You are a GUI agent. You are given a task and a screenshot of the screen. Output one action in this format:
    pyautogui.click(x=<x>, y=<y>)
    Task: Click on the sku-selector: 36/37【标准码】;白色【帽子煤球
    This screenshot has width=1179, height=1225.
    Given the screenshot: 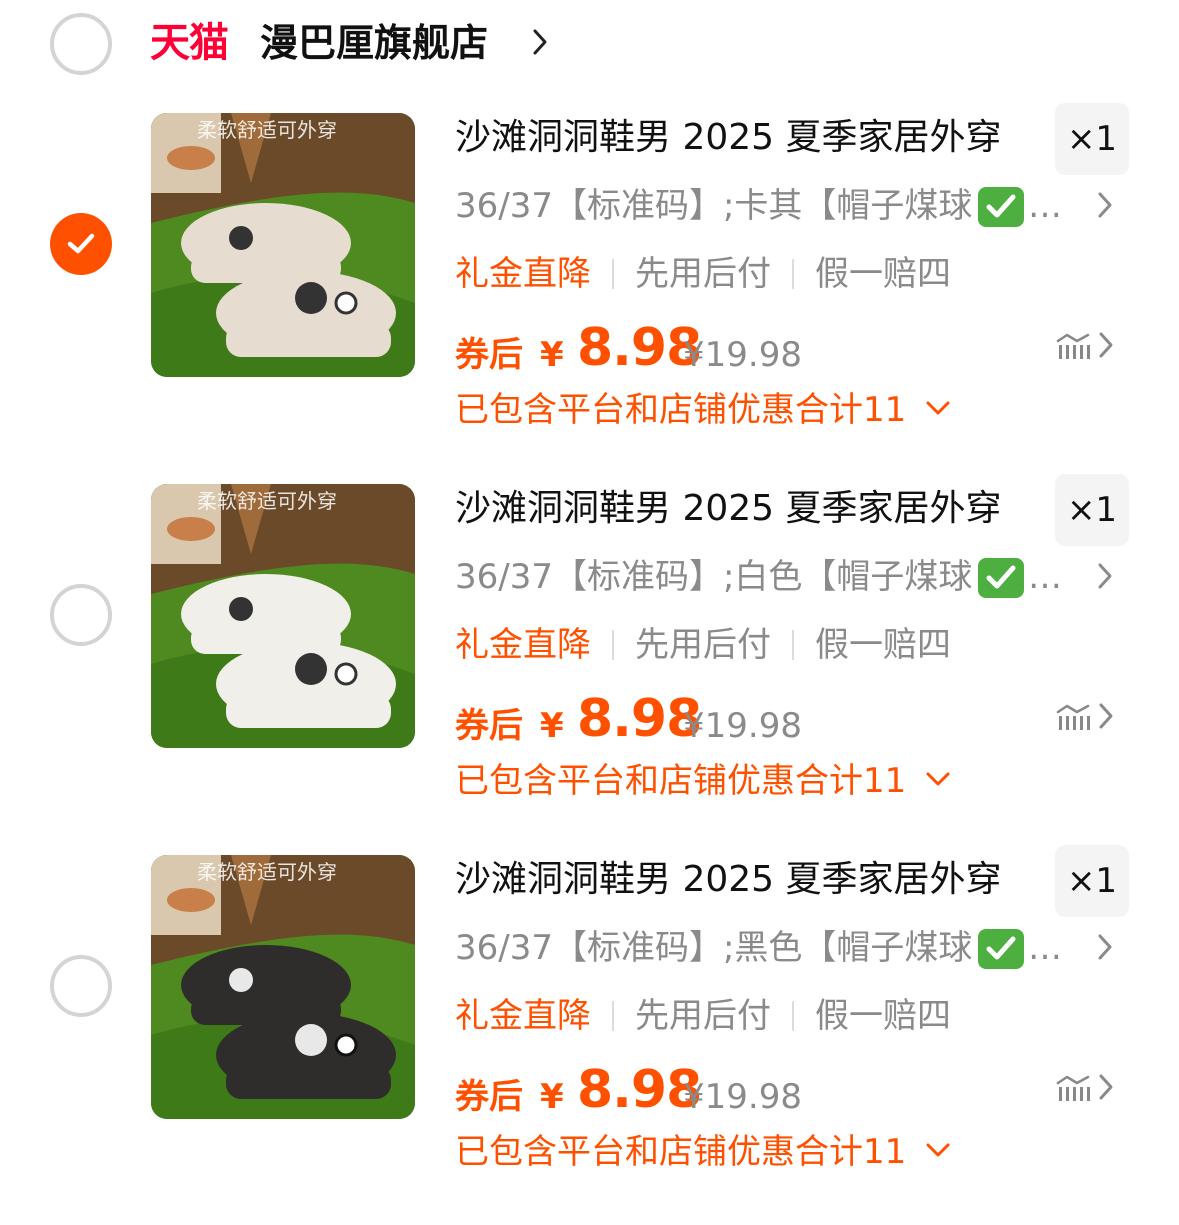 What is the action you would take?
    pyautogui.click(x=713, y=577)
    